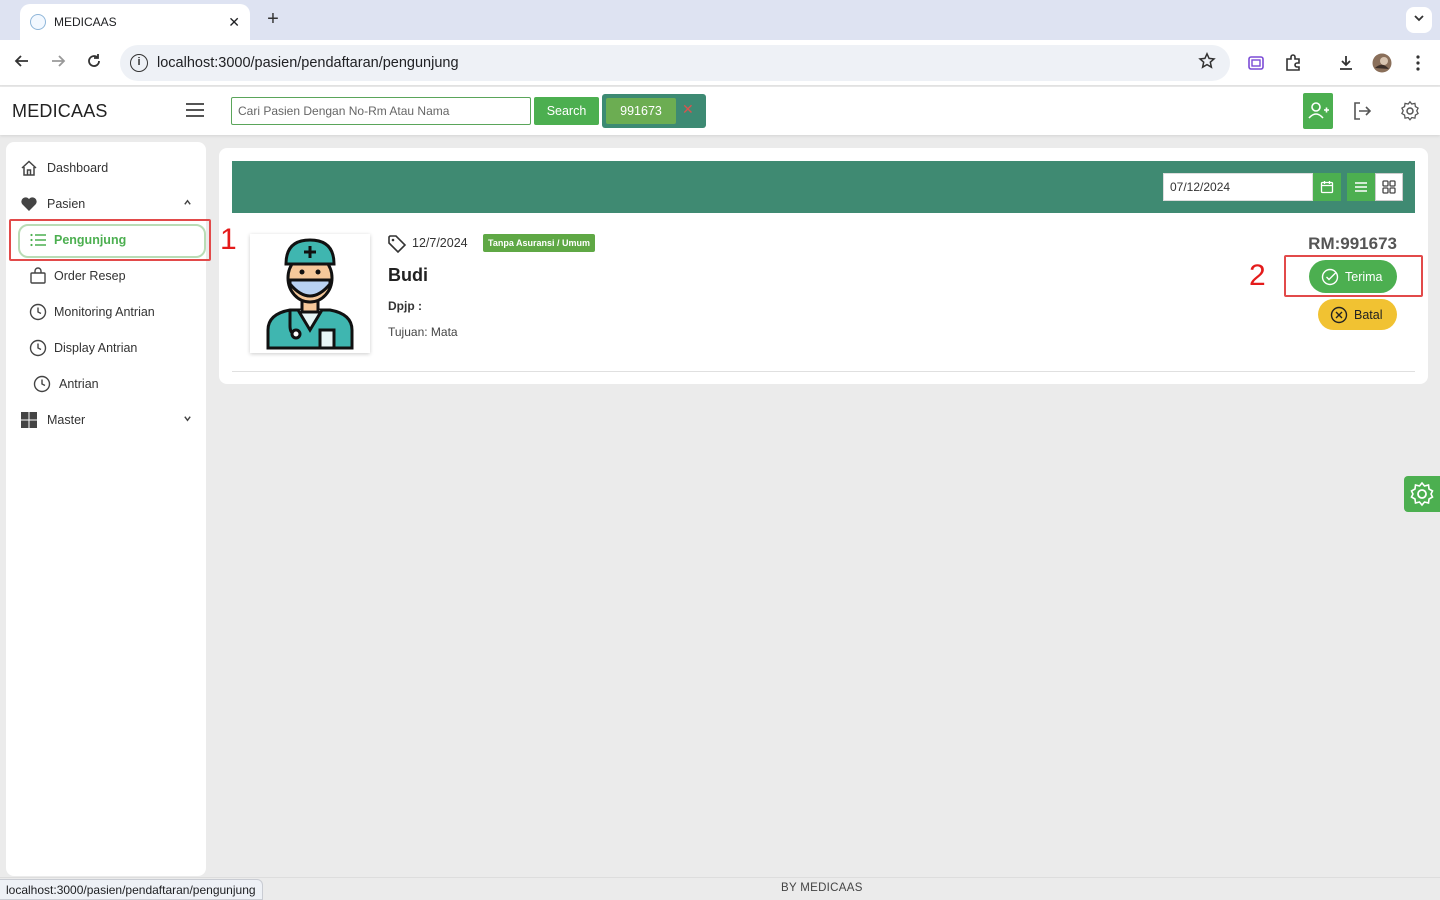 The image size is (1440, 900). What do you see at coordinates (397, 244) in the screenshot?
I see `tag-icon` at bounding box center [397, 244].